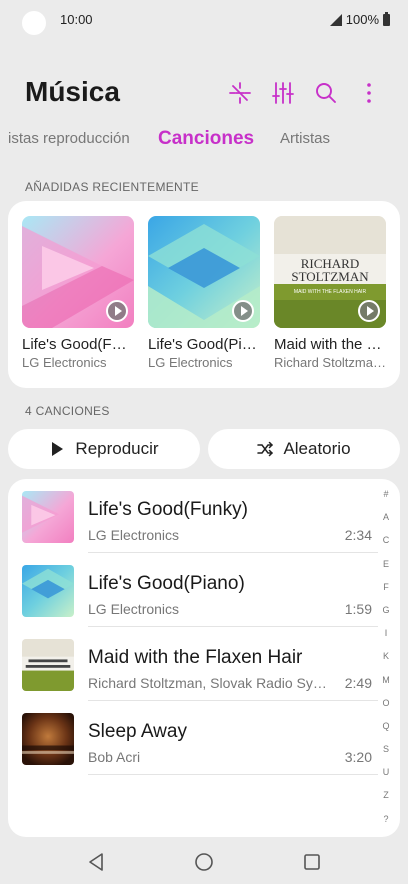 Image resolution: width=408 pixels, height=884 pixels. I want to click on page-title: Música, so click(72, 91).